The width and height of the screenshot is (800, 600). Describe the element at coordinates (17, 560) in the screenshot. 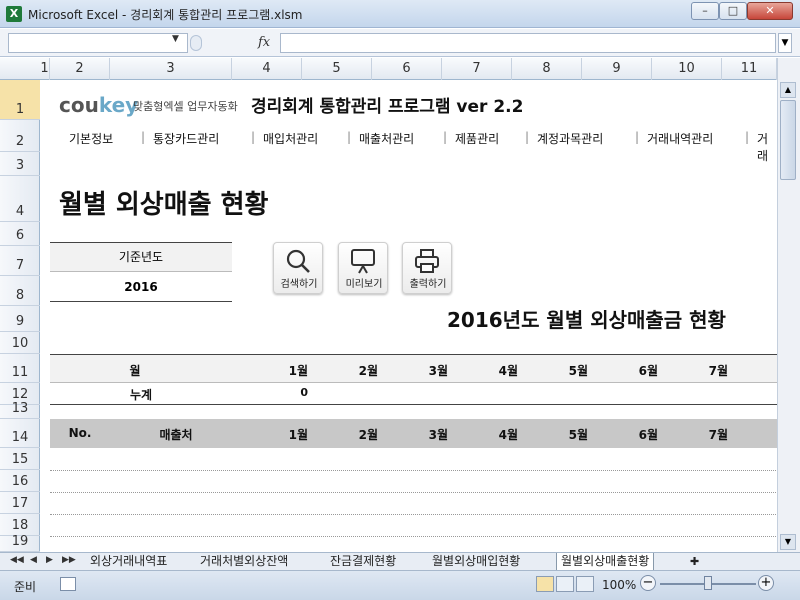

I see `sheet-nav-1-icon: ◀◀` at that location.